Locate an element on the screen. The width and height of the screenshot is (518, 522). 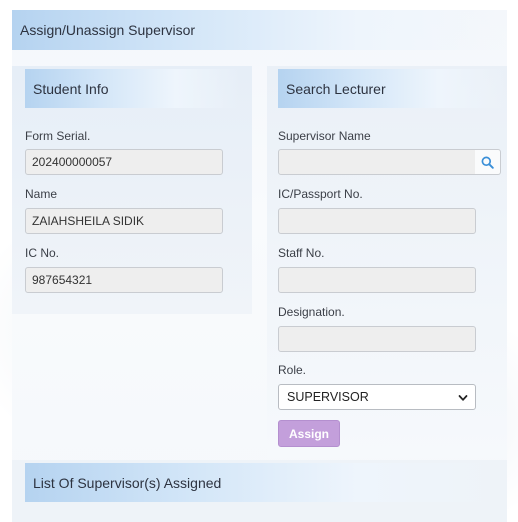
staff-no-label: Staff No. is located at coordinates (301, 253).